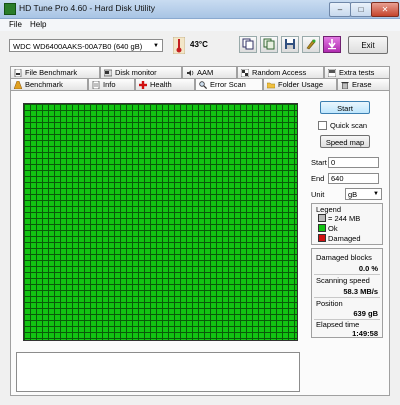  Describe the element at coordinates (345, 85) in the screenshot. I see `trash-icon` at that location.